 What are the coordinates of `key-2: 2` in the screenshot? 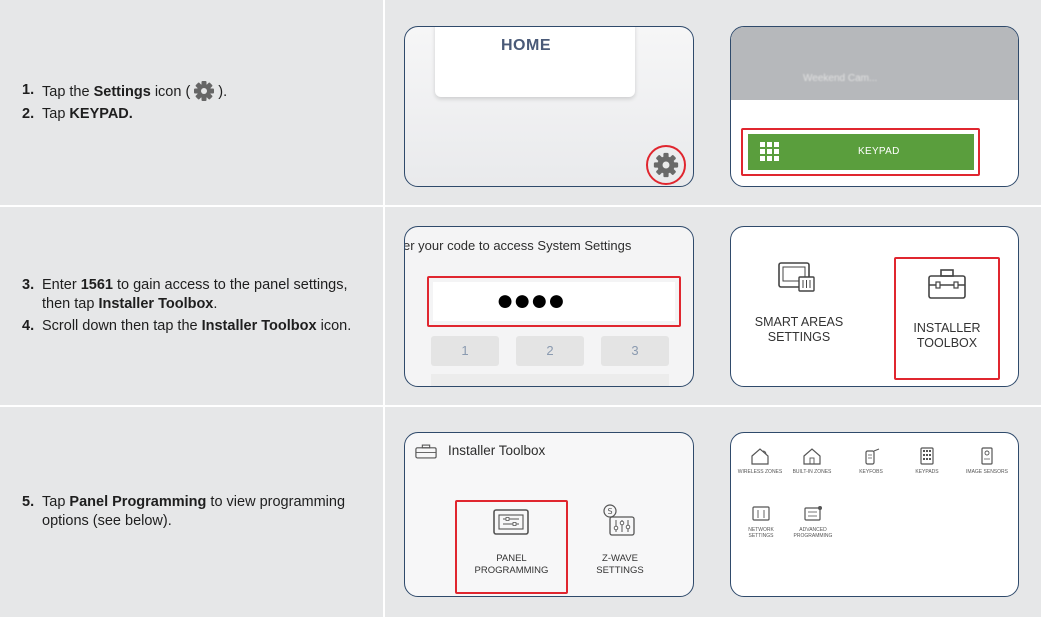 It's located at (550, 351).